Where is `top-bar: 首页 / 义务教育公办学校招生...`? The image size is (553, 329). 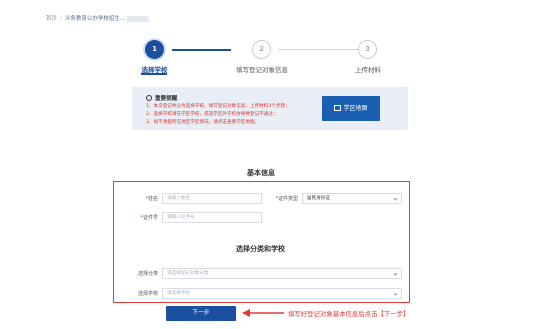
top-bar: 首页 / 义务教育公办学校招生... is located at coordinates (276, 15).